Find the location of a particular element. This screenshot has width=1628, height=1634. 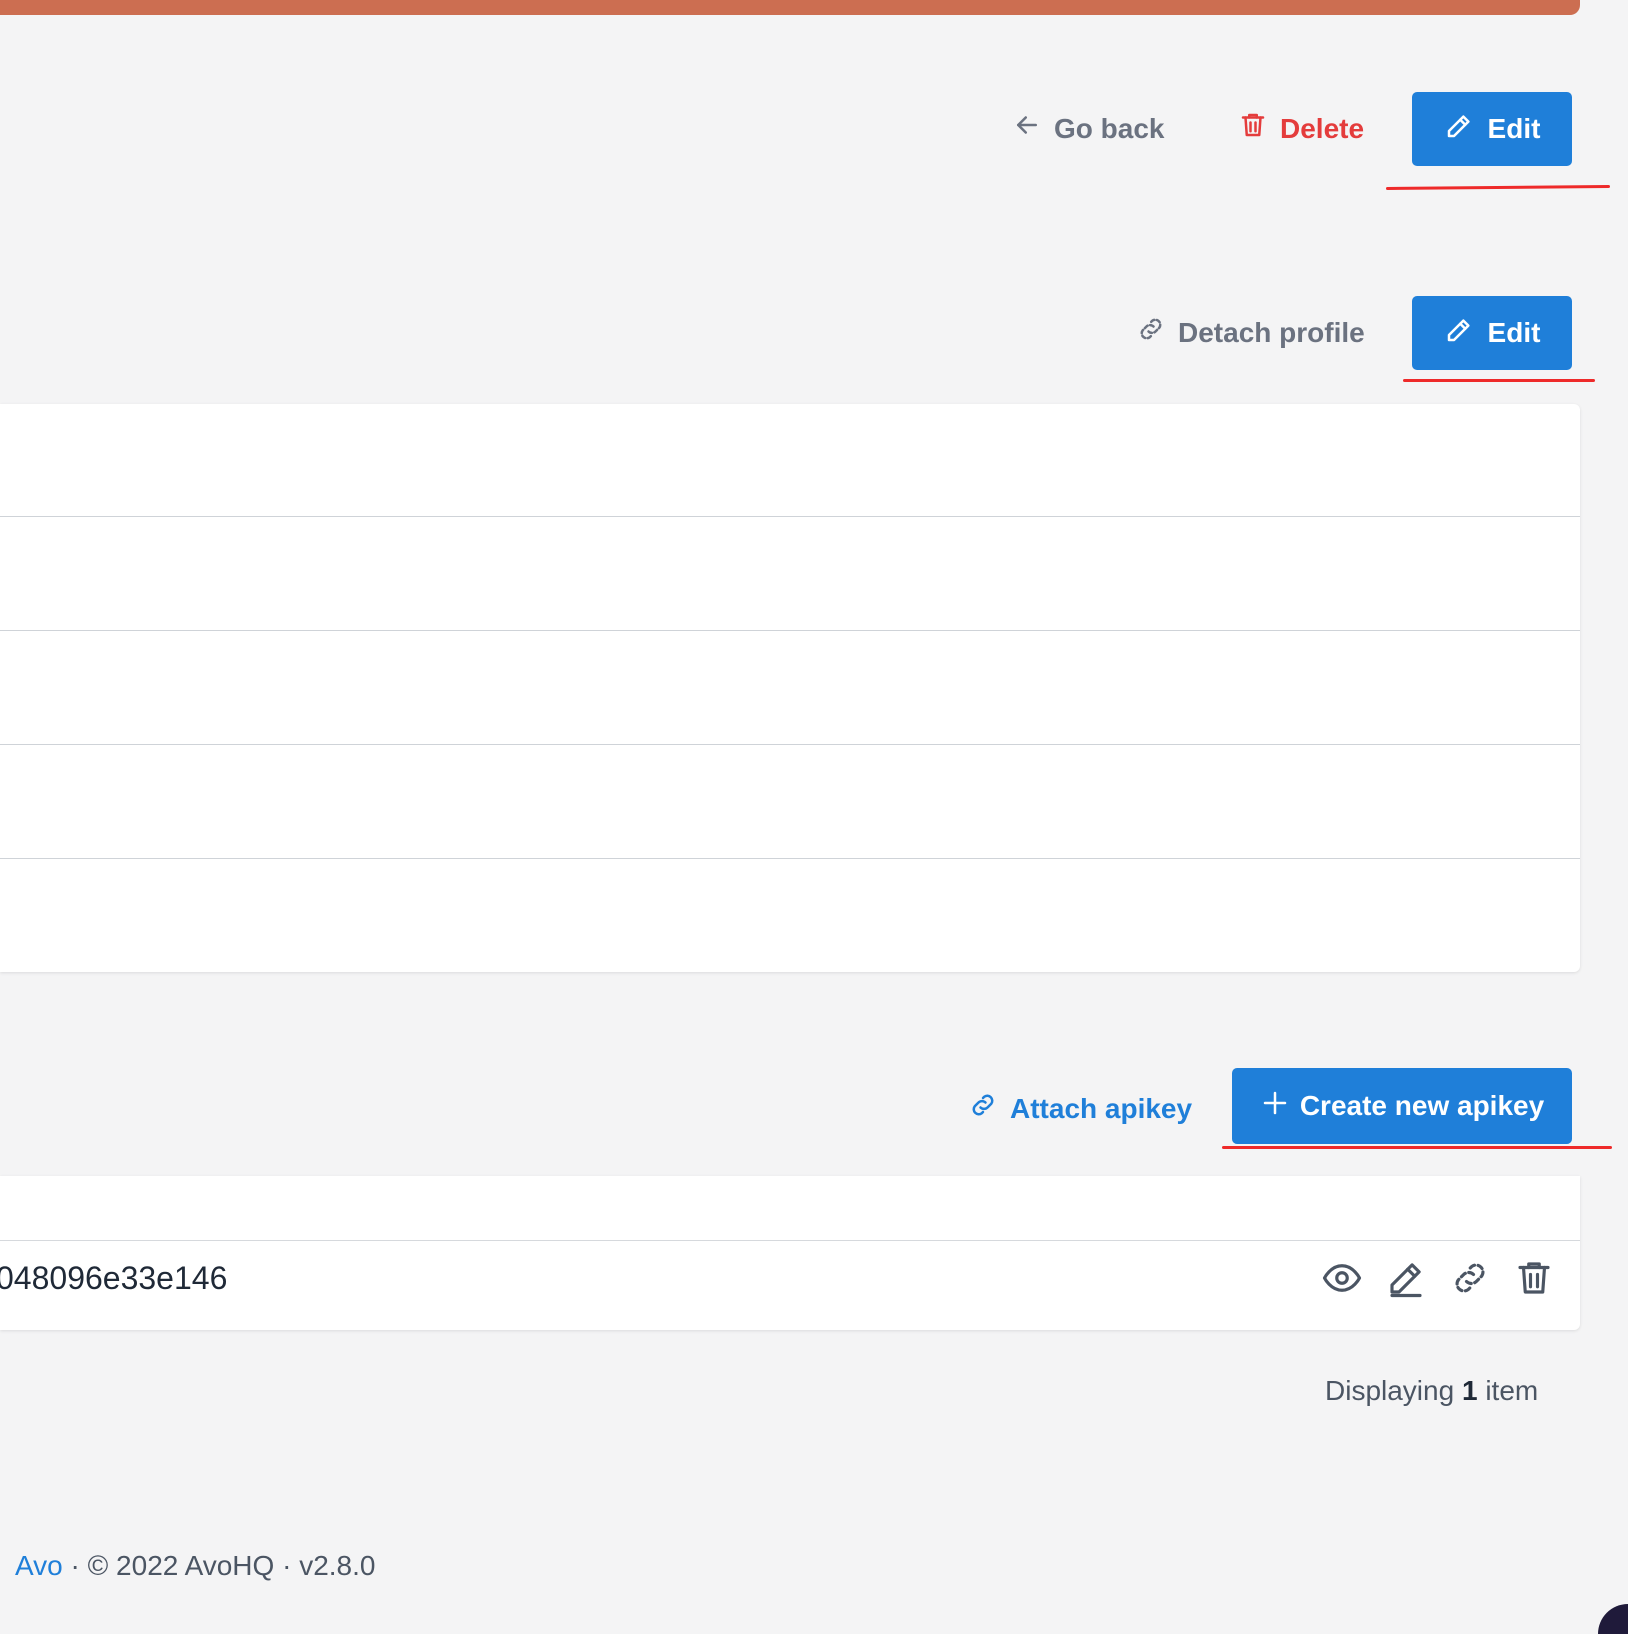

detach-profile-button: Detach profile is located at coordinates (1250, 332).